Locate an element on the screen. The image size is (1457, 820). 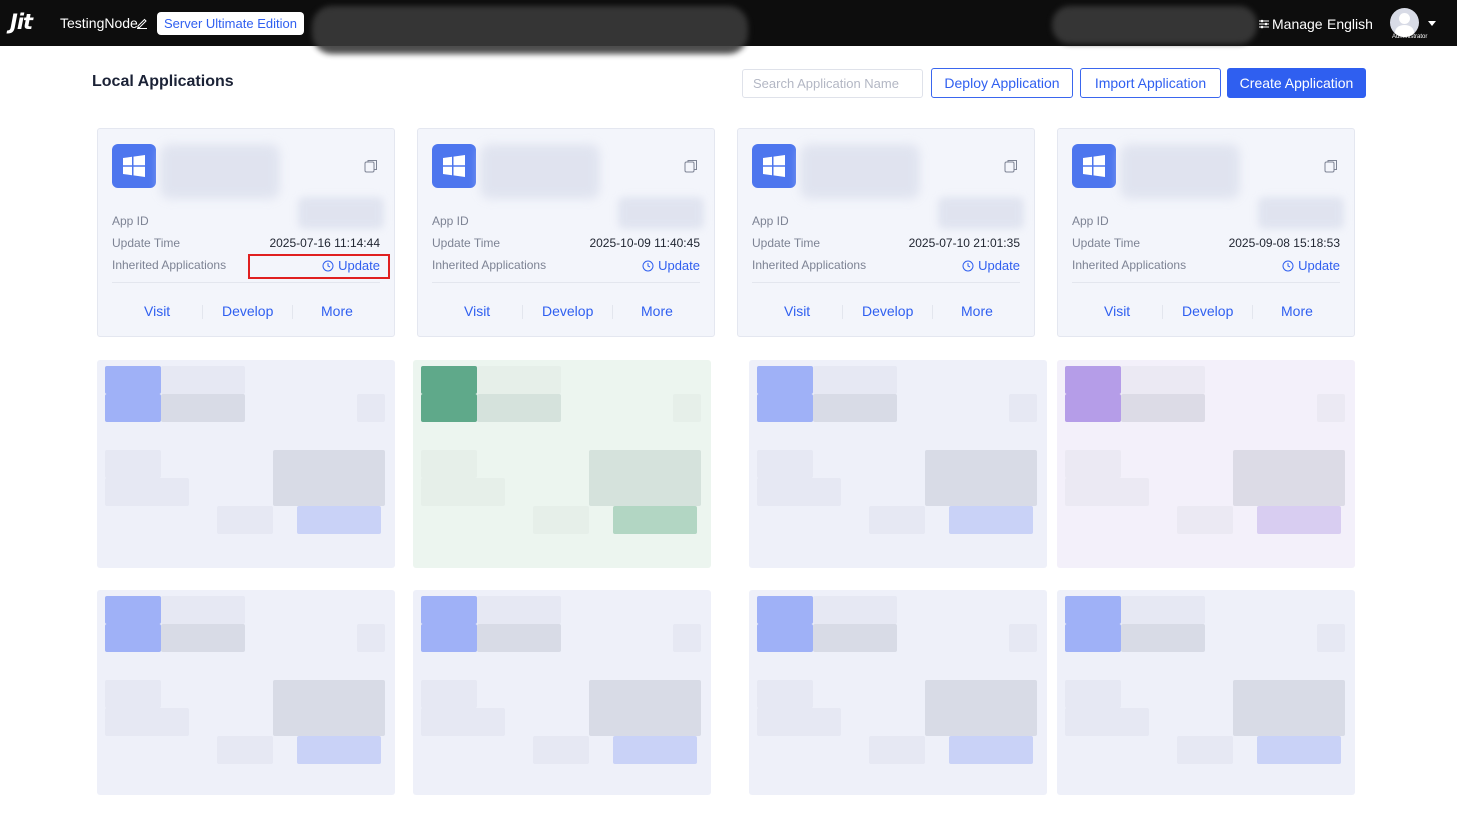
manage-label: Manage is located at coordinates (1297, 24).